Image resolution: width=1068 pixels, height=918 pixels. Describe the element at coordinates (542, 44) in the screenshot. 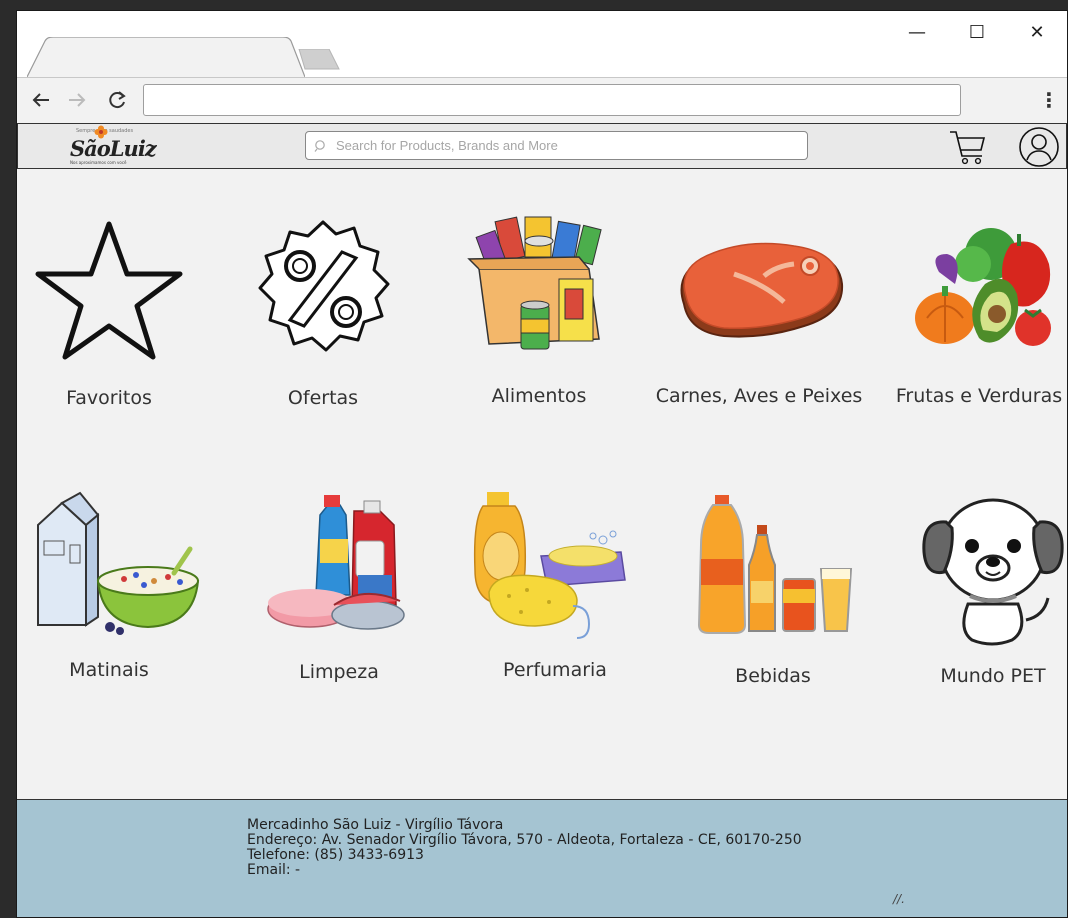

I see `tab-strip: — ☐ ✕` at that location.